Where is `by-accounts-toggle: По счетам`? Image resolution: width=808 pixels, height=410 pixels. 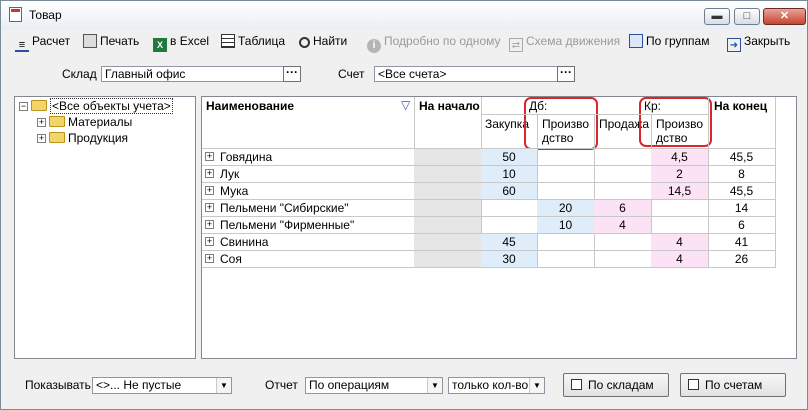 by-accounts-toggle: По счетам is located at coordinates (733, 385).